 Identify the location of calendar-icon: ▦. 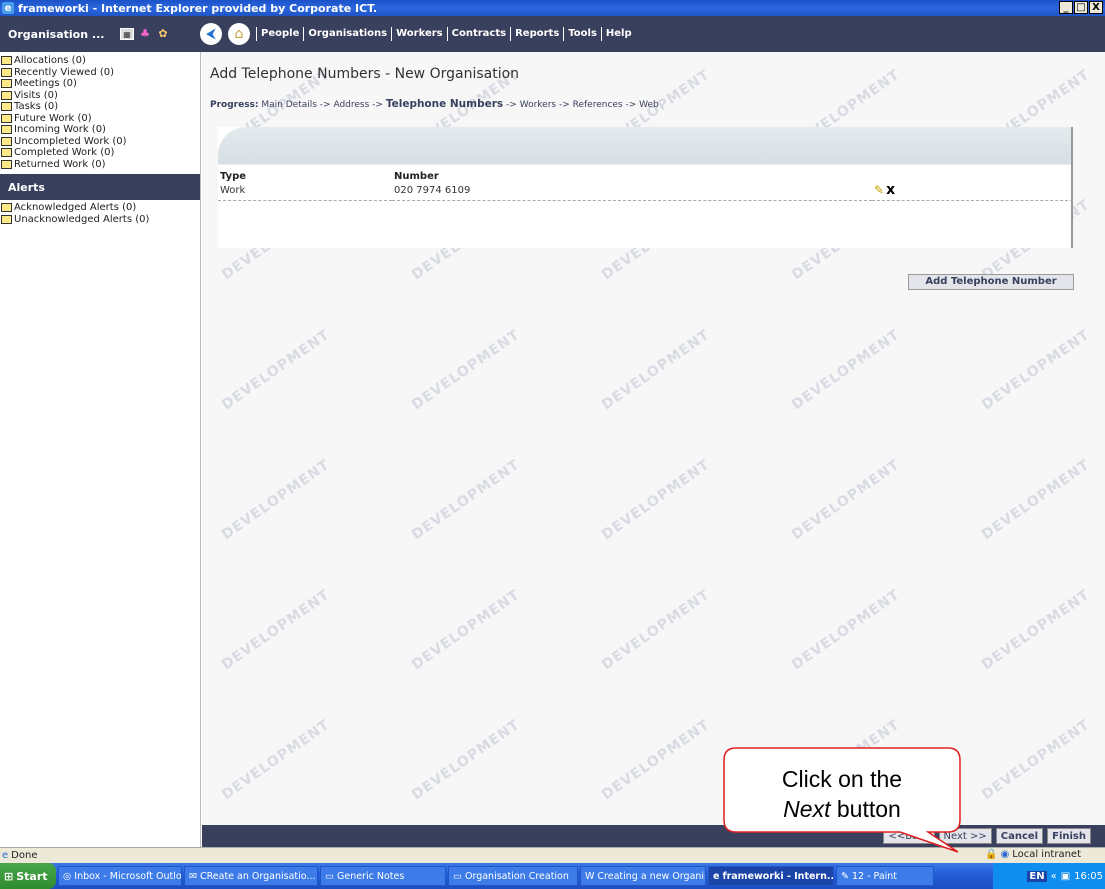
(127, 34).